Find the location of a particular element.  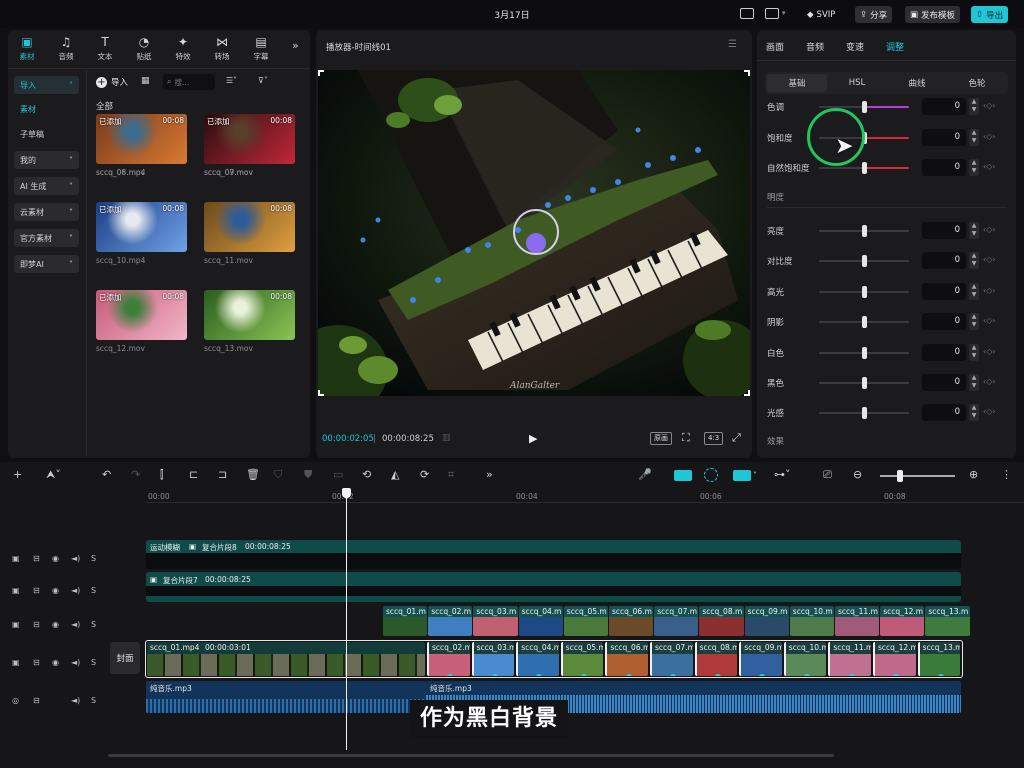

crop-handle-top-right is located at coordinates (747, 73).